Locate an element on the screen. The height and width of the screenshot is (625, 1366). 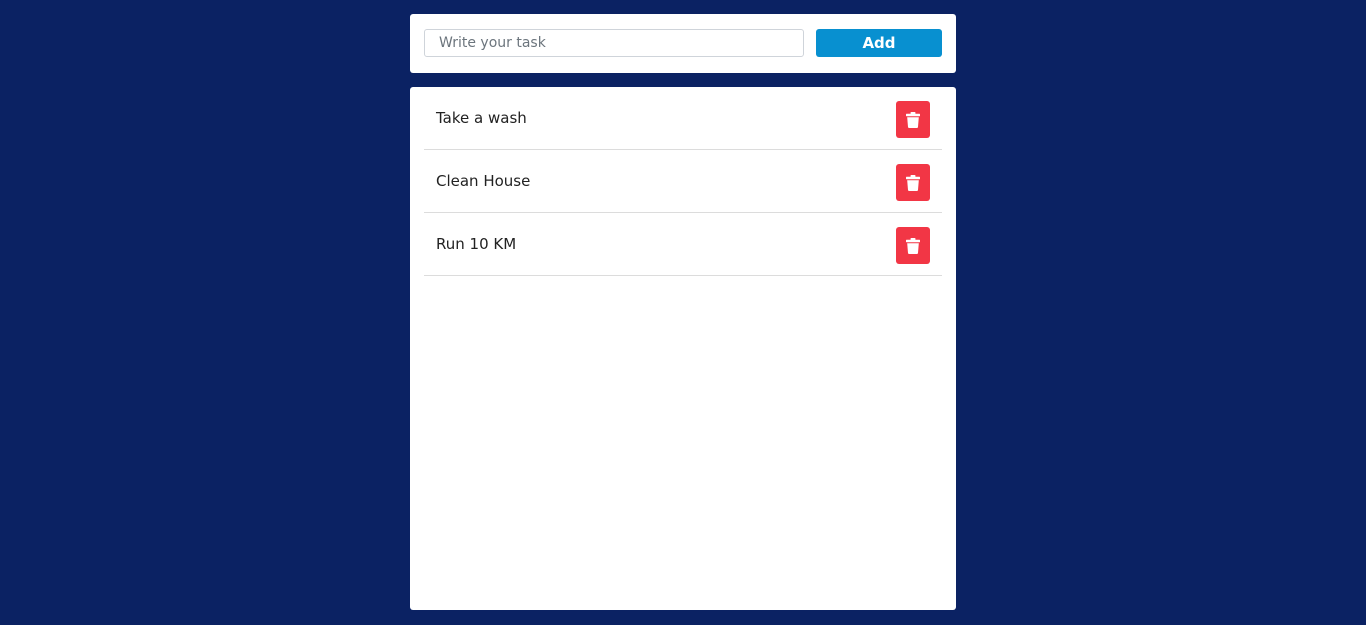
task-list: Take a wash Clean House Run 10 KM is located at coordinates (683, 181).